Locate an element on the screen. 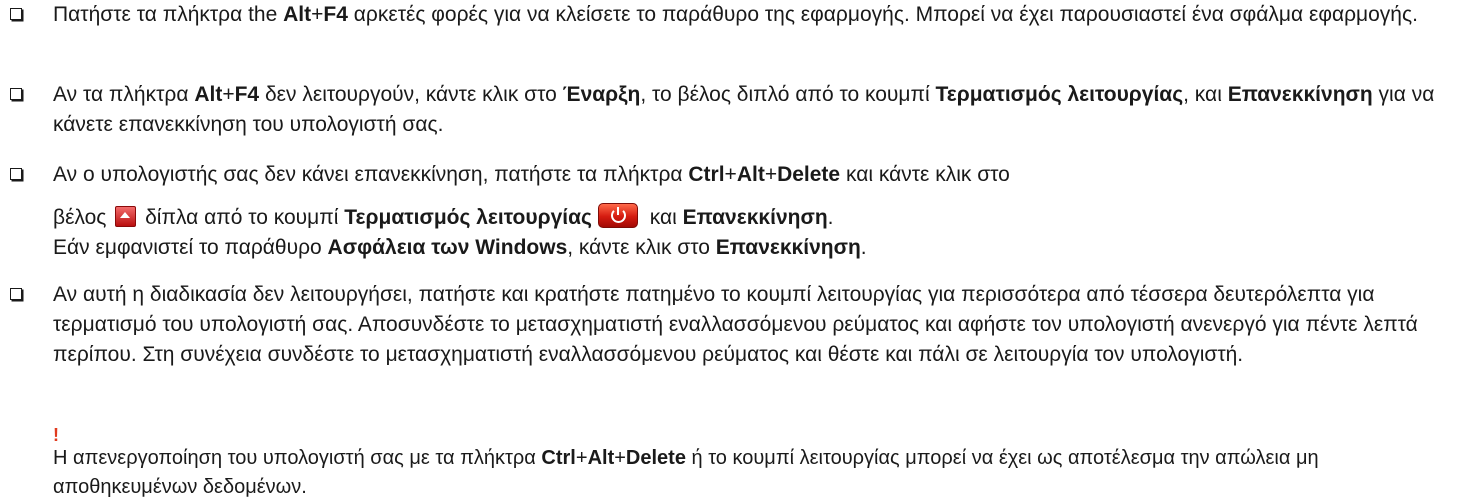 This screenshot has width=1469, height=502. shutdown-button-icon is located at coordinates (617, 215).